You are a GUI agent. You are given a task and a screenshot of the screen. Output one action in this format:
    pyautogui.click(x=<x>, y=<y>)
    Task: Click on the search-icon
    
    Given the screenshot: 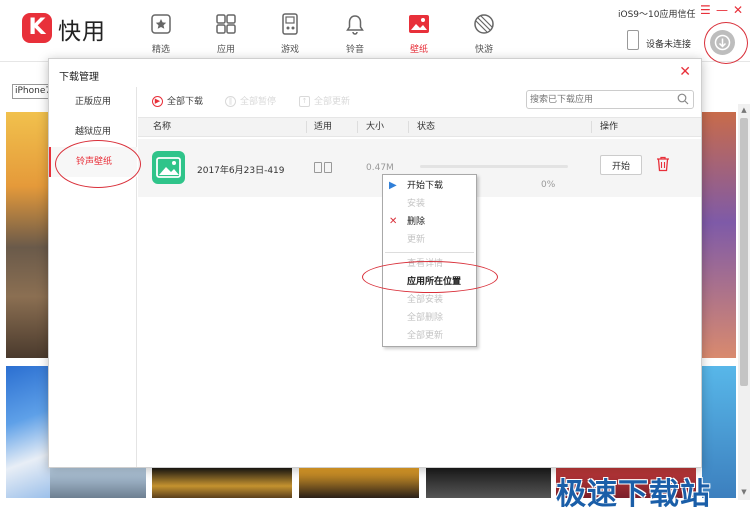 What is the action you would take?
    pyautogui.click(x=683, y=99)
    